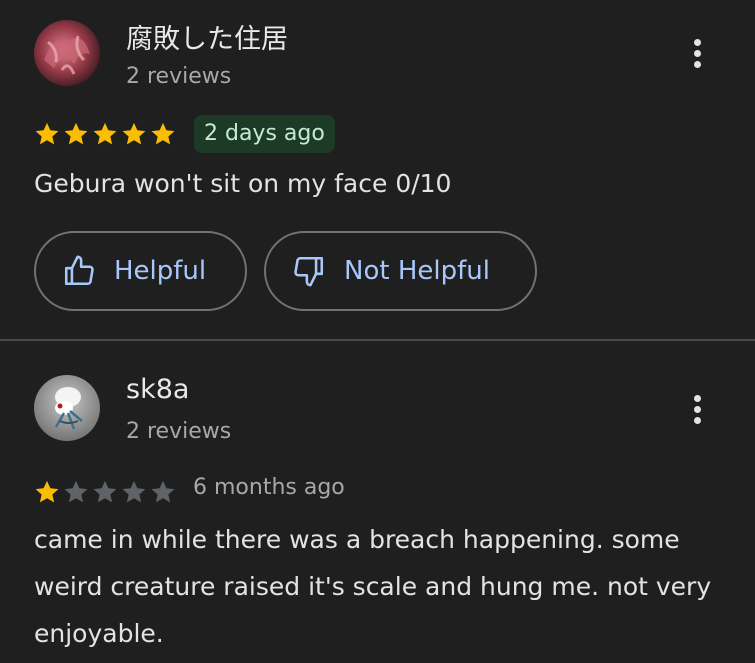 The width and height of the screenshot is (755, 663). I want to click on review-text: Gebura won't sit on my face 0/10, so click(243, 183).